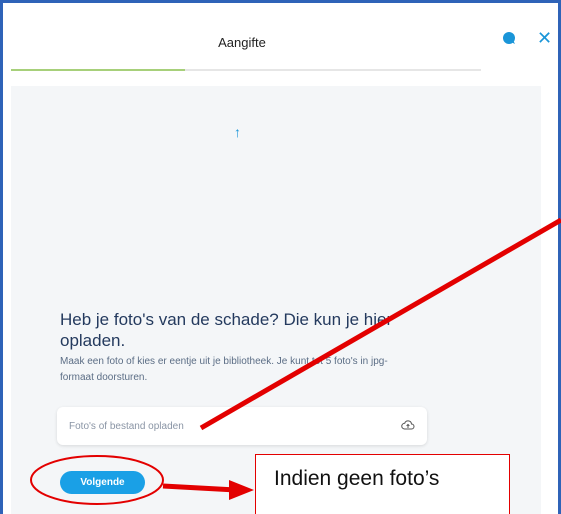 This screenshot has width=561, height=514. What do you see at coordinates (241, 490) in the screenshot?
I see `annotation-arrow-head` at bounding box center [241, 490].